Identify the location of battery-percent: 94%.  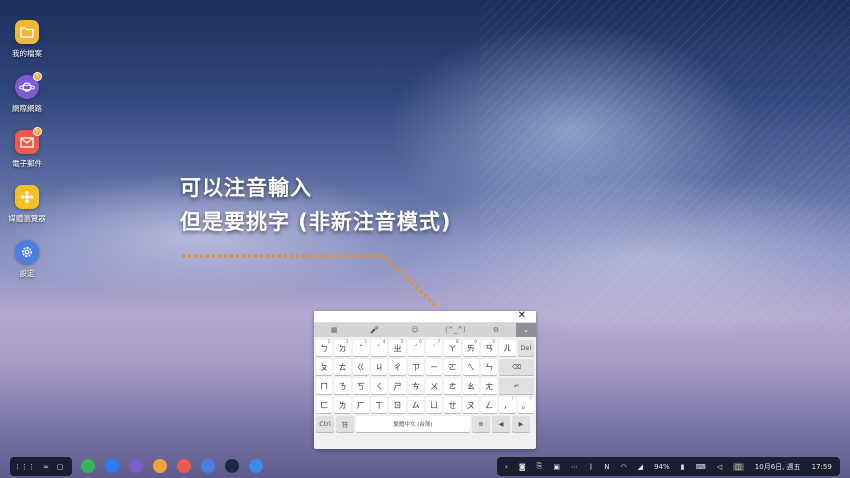
(662, 466).